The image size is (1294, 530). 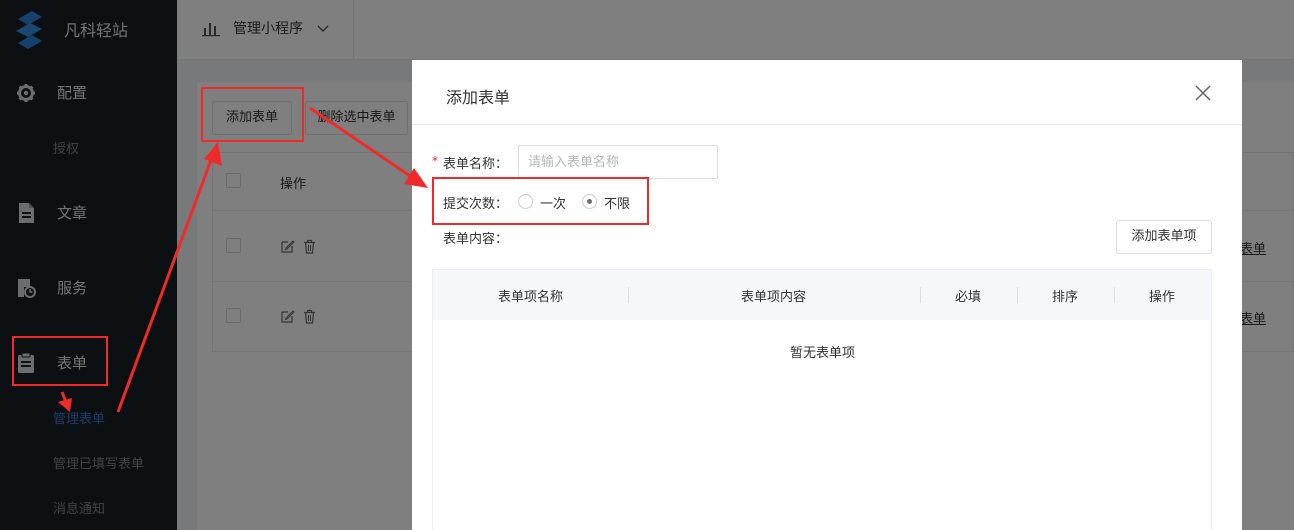 I want to click on dialog-title: 添加表单, so click(x=478, y=97).